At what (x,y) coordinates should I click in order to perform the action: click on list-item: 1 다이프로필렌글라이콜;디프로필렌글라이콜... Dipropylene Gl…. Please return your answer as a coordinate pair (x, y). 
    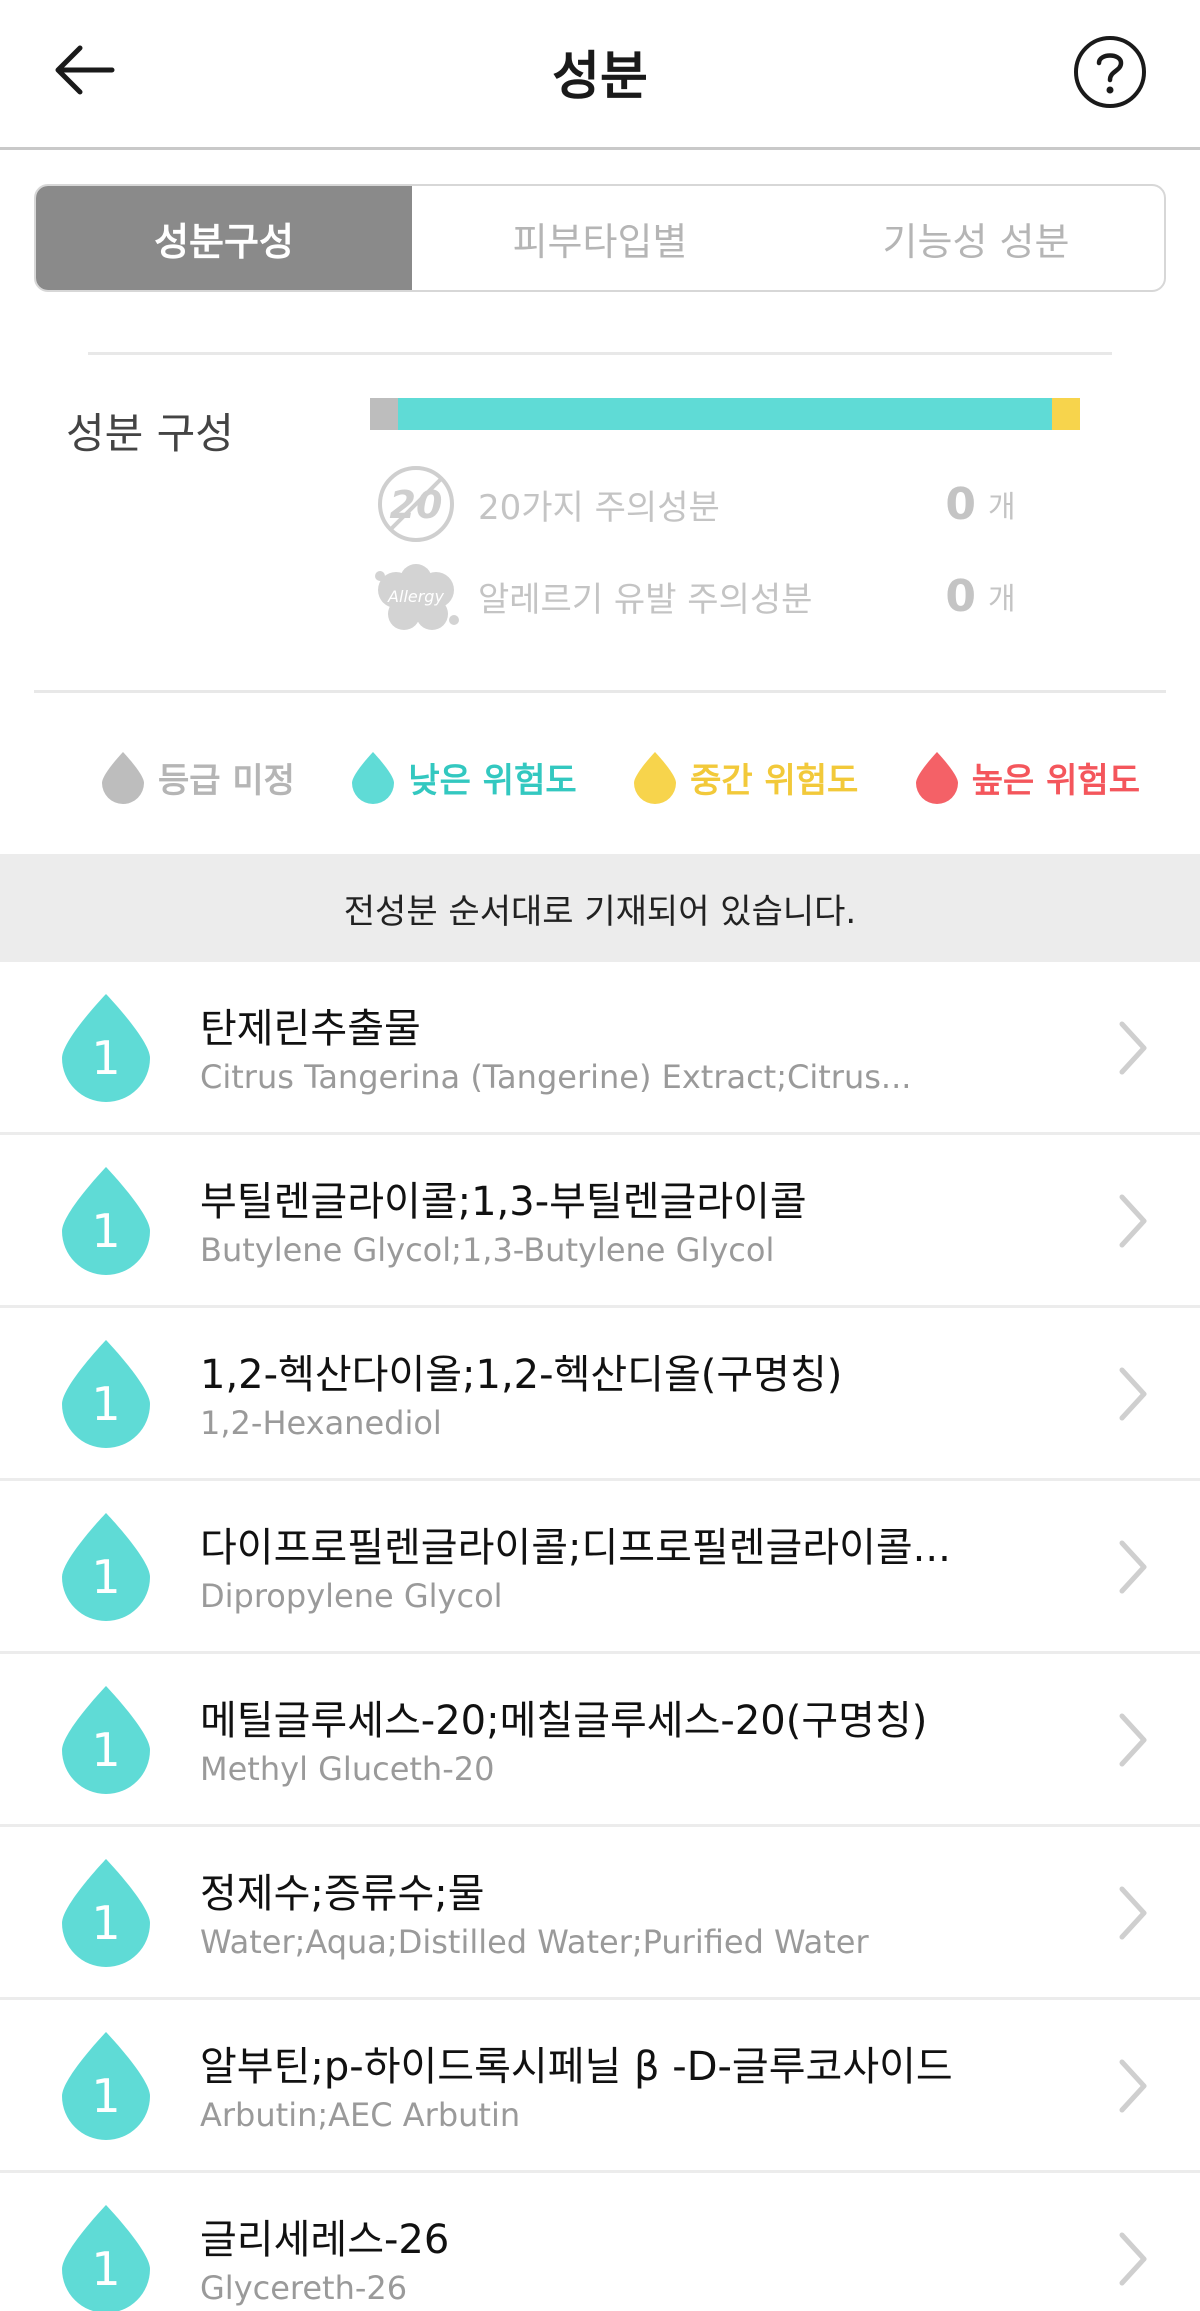
    Looking at the image, I should click on (600, 1567).